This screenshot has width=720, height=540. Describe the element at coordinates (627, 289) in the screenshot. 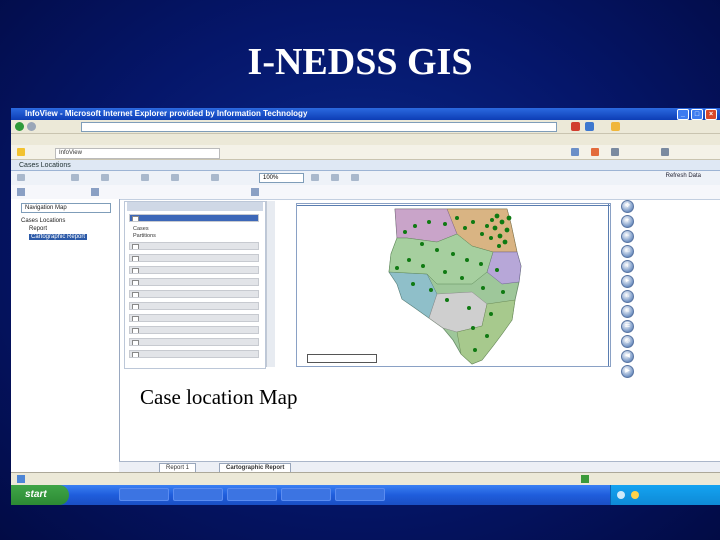

I see `map-tools: ✥ + − □ i ▸ ↔ ≡ ☰ ◎ ◀ ▶` at that location.